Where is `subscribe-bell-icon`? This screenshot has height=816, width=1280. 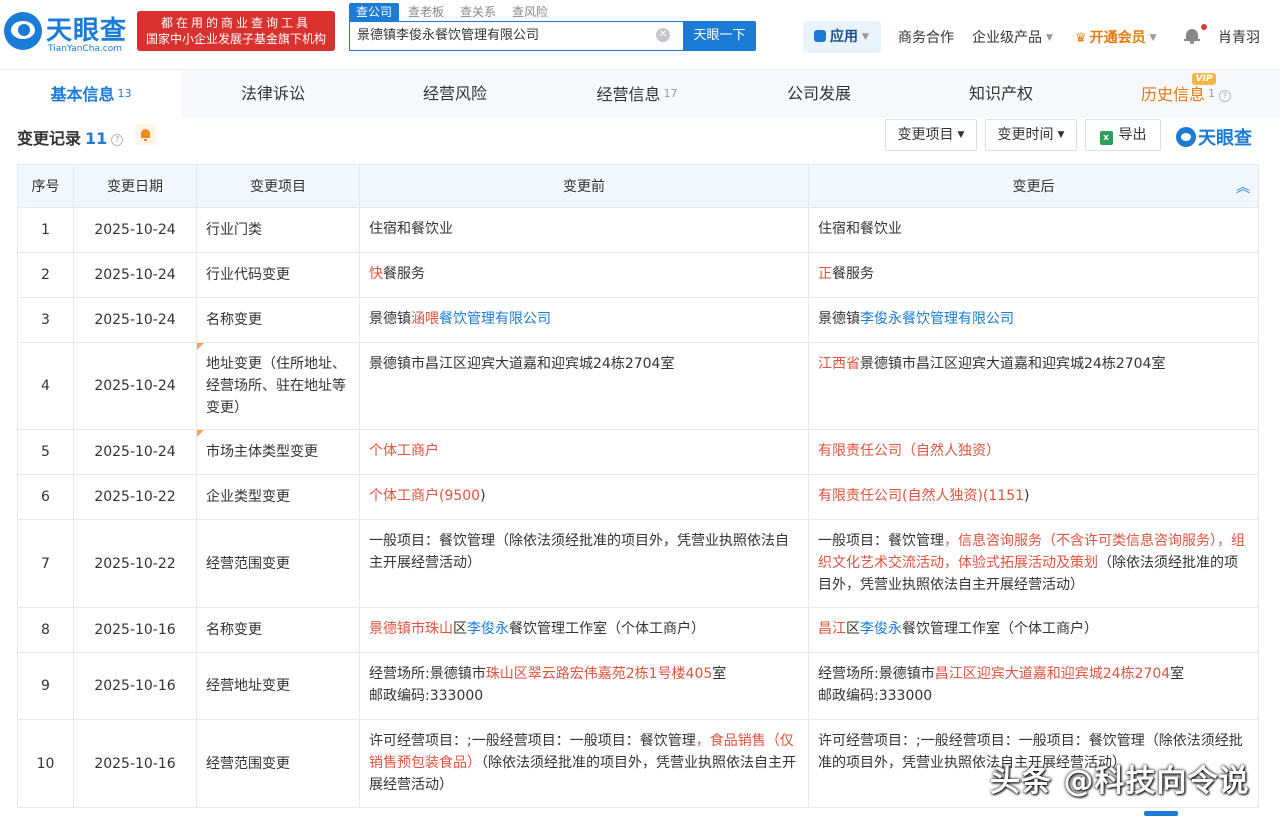 subscribe-bell-icon is located at coordinates (145, 134).